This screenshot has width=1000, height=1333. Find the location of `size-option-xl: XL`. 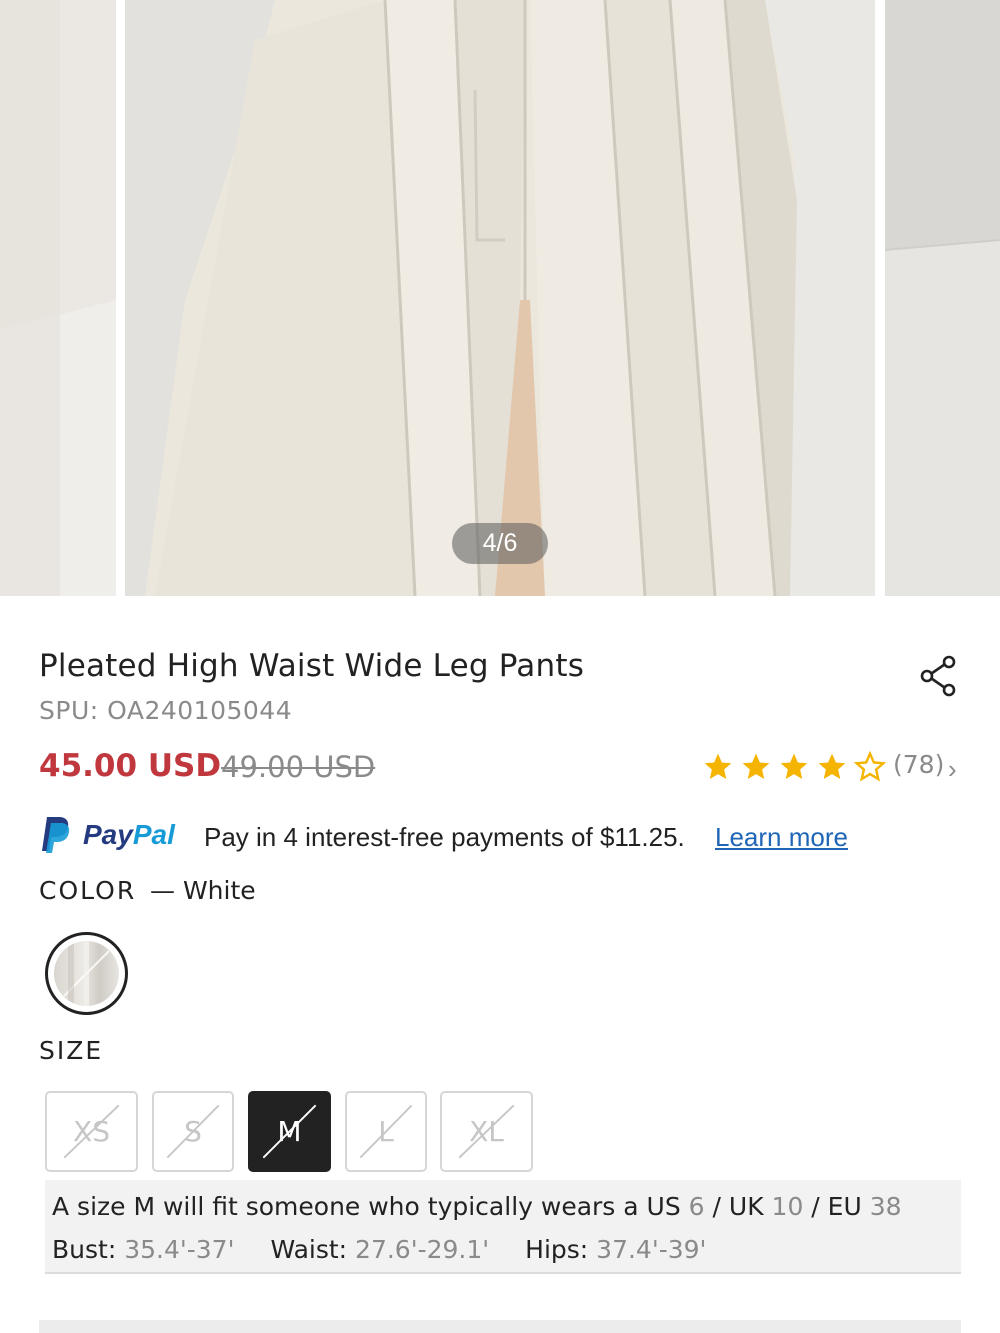

size-option-xl: XL is located at coordinates (486, 1131).